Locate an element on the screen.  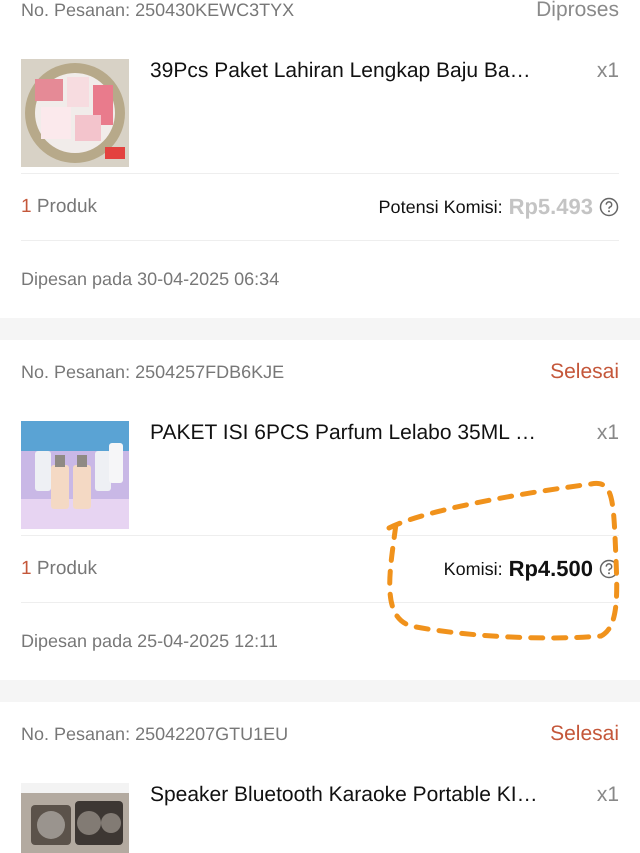
help-icon is located at coordinates (609, 207).